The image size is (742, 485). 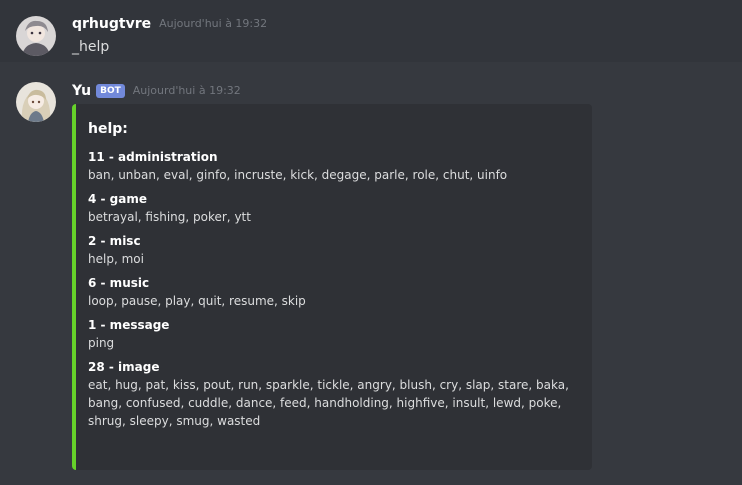 What do you see at coordinates (111, 24) in the screenshot?
I see `username: qrhugtvre` at bounding box center [111, 24].